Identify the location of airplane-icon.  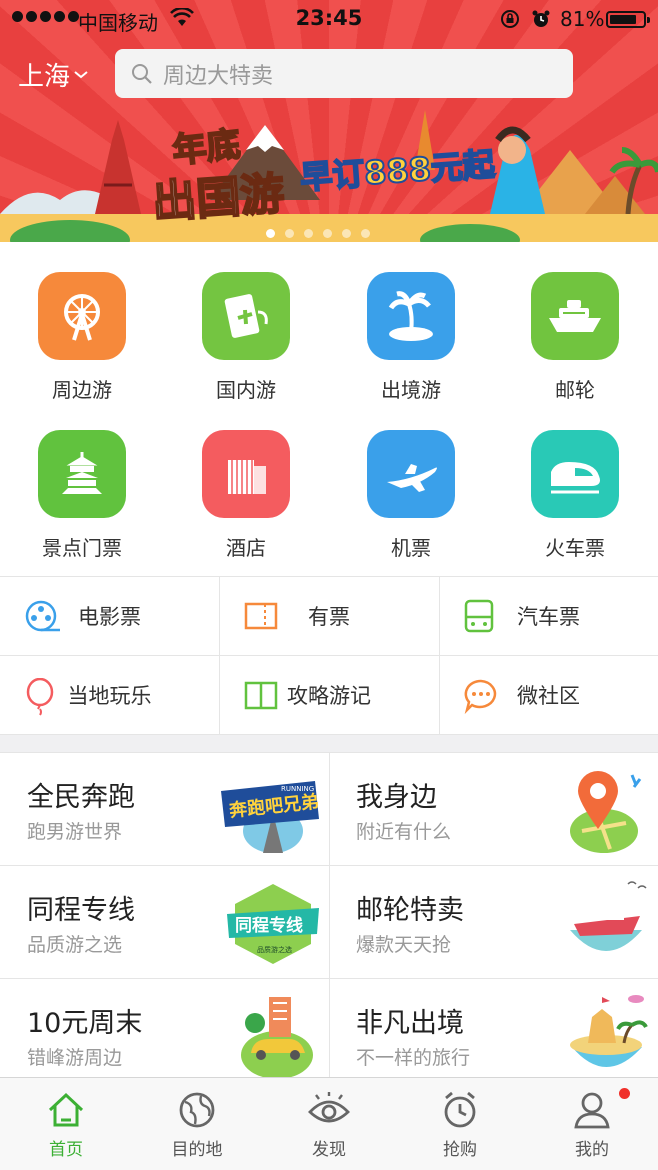
(411, 474).